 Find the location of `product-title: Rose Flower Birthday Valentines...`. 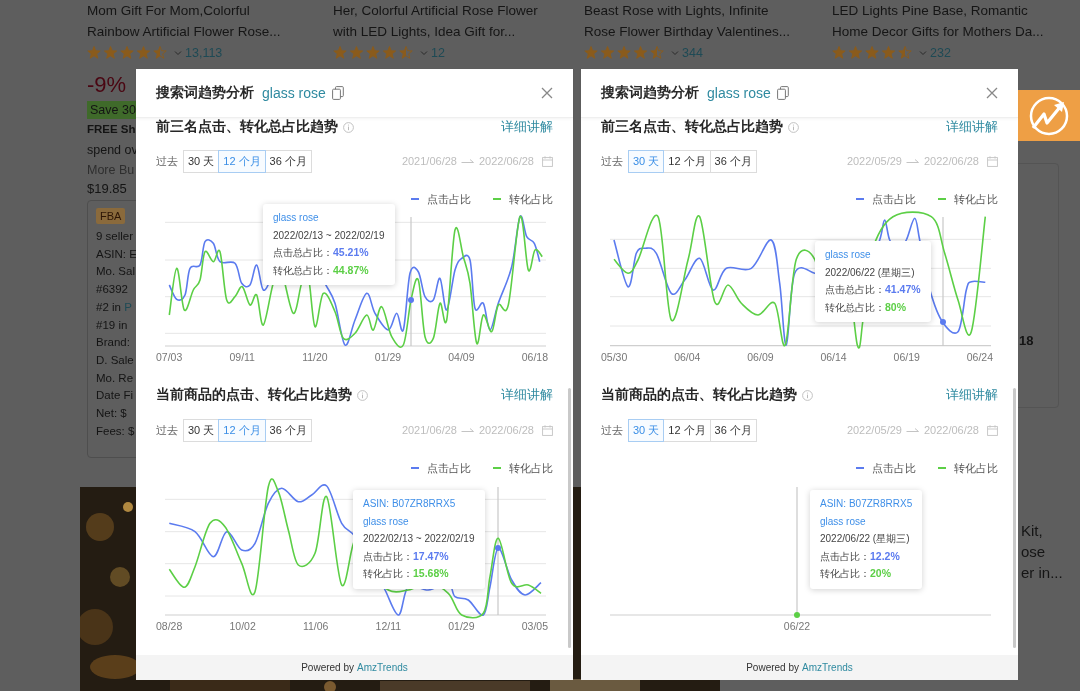

product-title: Rose Flower Birthday Valentines... is located at coordinates (704, 31).